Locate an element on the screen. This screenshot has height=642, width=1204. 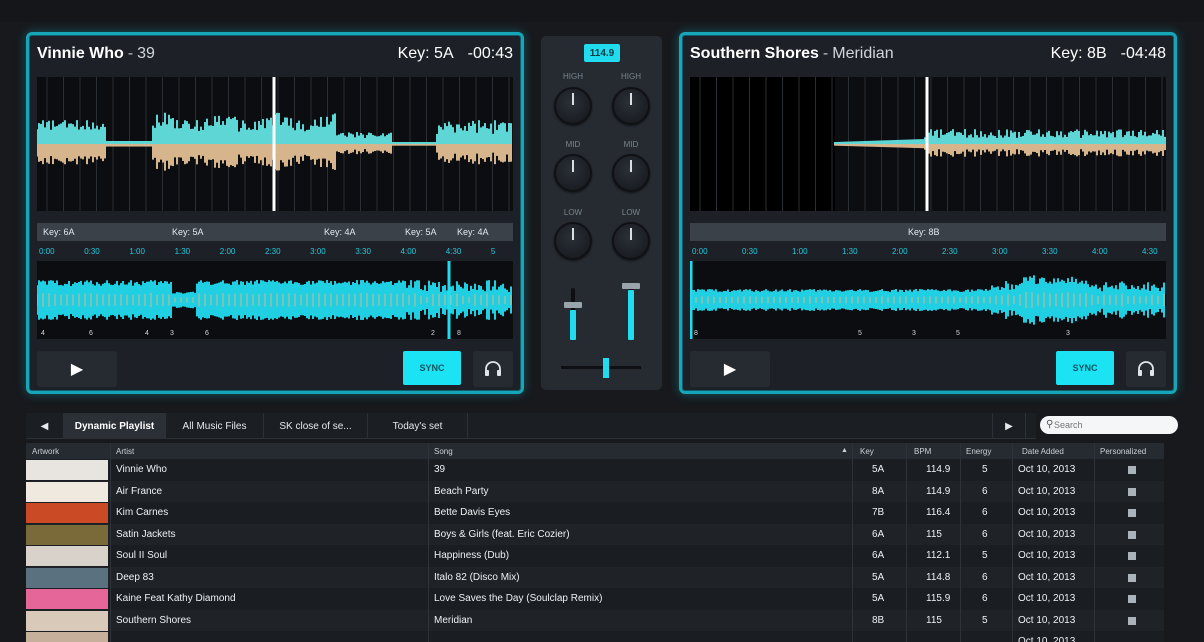
deck-b-keybar: Key: 8B is located at coordinates (928, 232).